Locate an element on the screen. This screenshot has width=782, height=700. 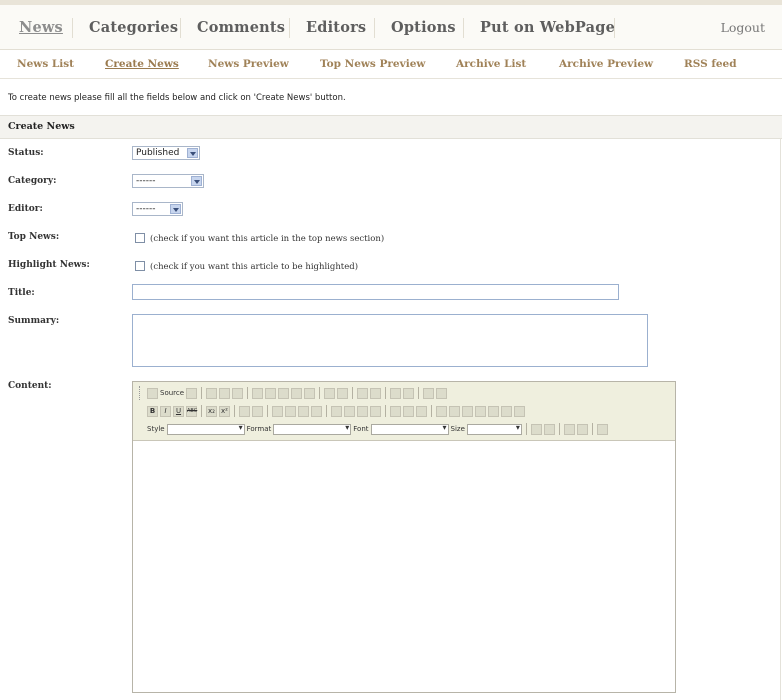
top-news-label: Top News: is located at coordinates (34, 237).